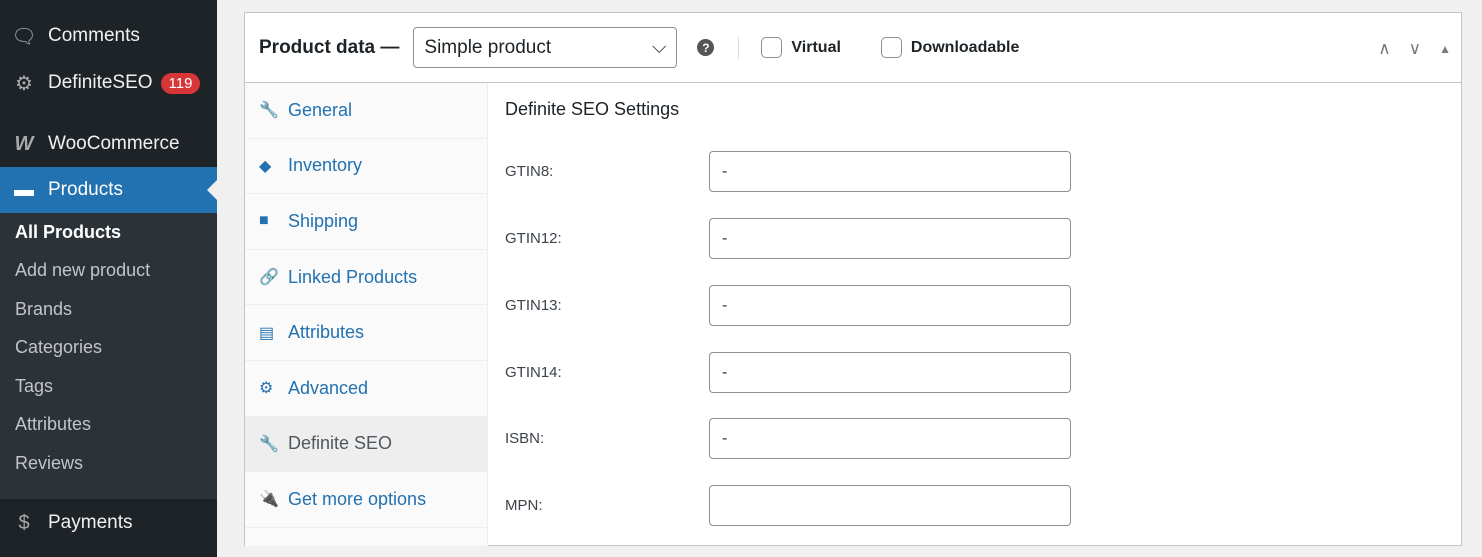 This screenshot has width=1482, height=557. What do you see at coordinates (24, 522) in the screenshot?
I see `dollar-icon: $` at bounding box center [24, 522].